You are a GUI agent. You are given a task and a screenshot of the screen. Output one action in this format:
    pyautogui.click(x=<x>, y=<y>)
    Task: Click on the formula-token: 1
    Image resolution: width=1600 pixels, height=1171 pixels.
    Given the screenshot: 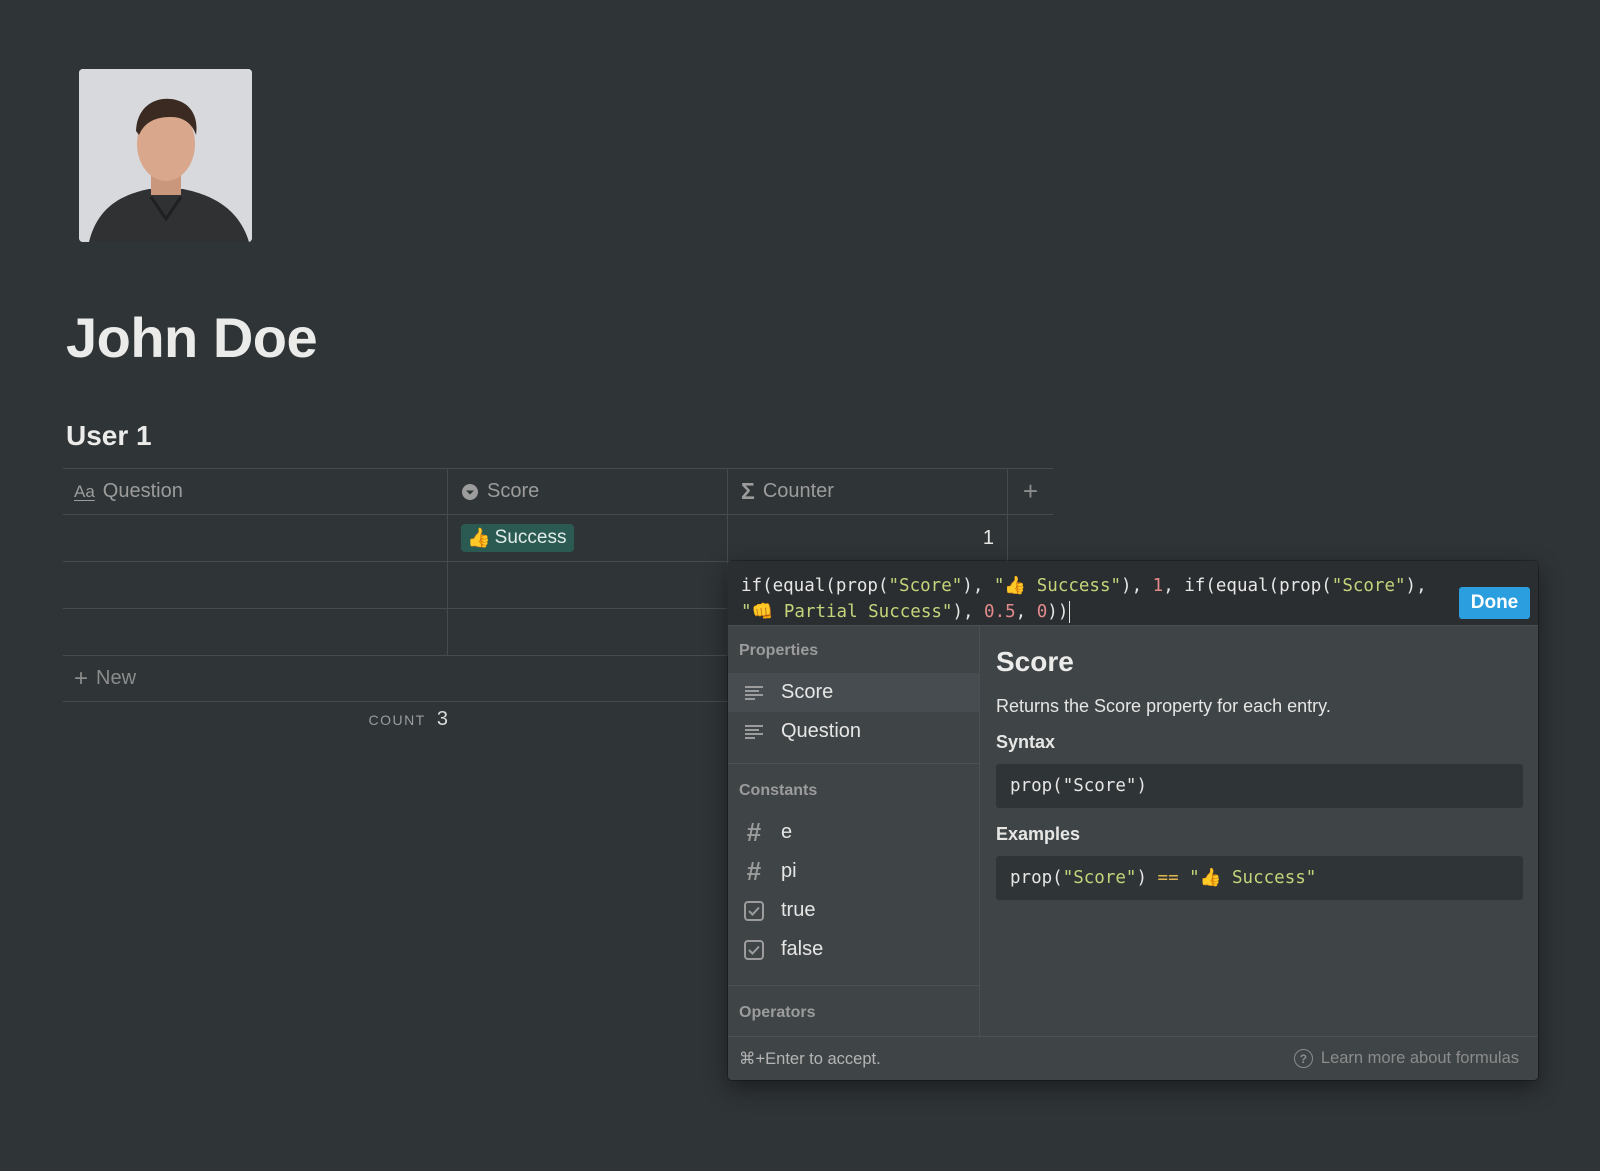 What is the action you would take?
    pyautogui.click(x=1158, y=586)
    